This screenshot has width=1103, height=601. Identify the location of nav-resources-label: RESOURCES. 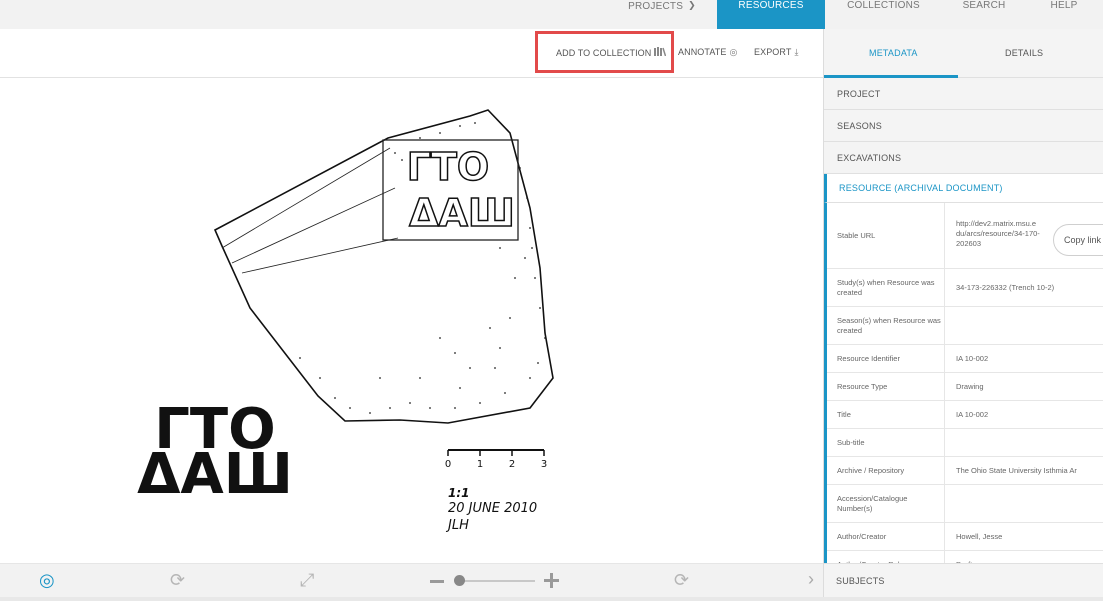
(771, 5).